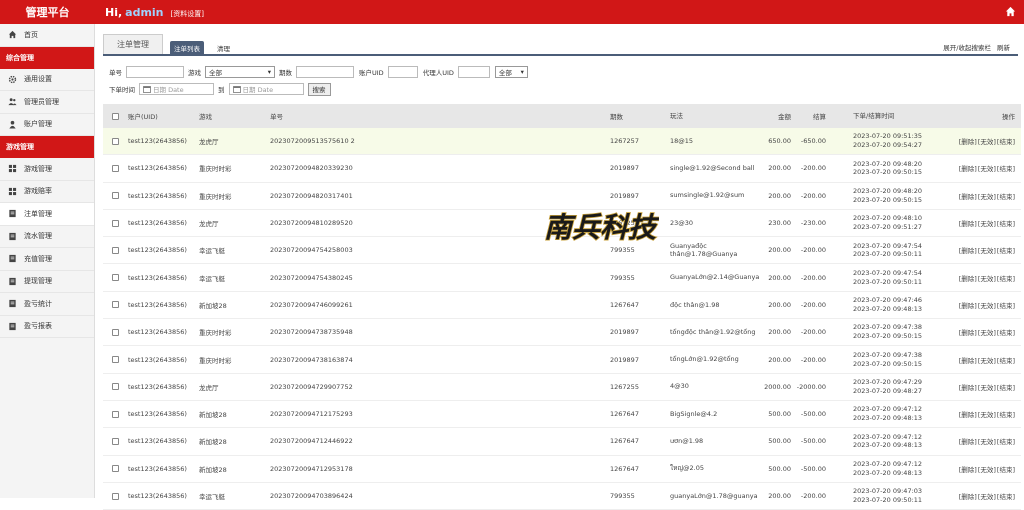 The height and width of the screenshot is (510, 1024). Describe the element at coordinates (144, 12) in the screenshot. I see `username: admin` at that location.